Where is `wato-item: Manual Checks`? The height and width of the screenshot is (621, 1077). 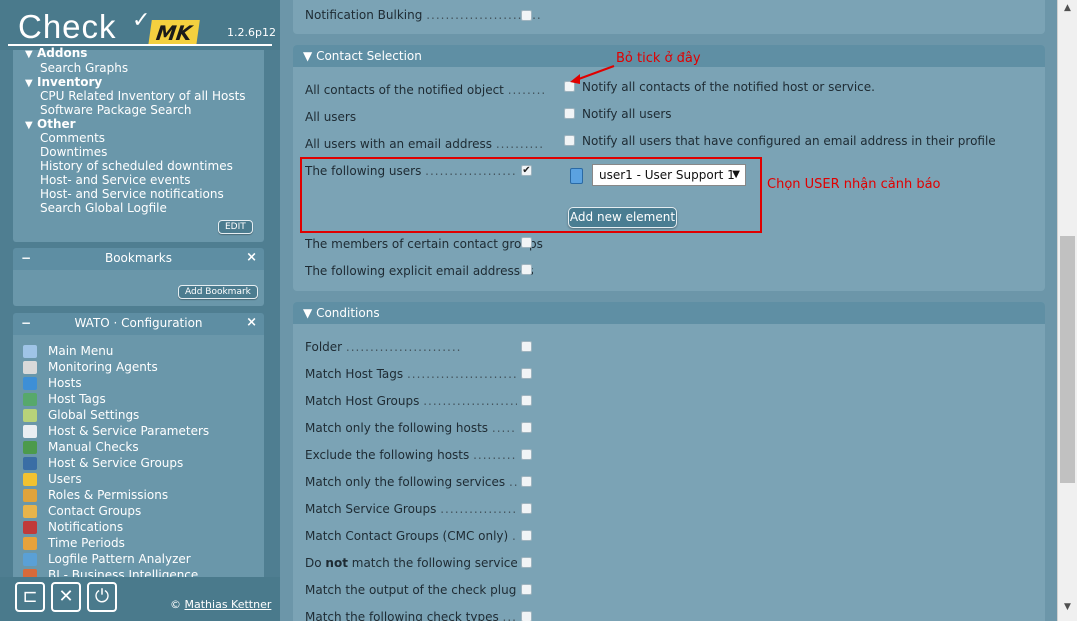 wato-item: Manual Checks is located at coordinates (143, 447).